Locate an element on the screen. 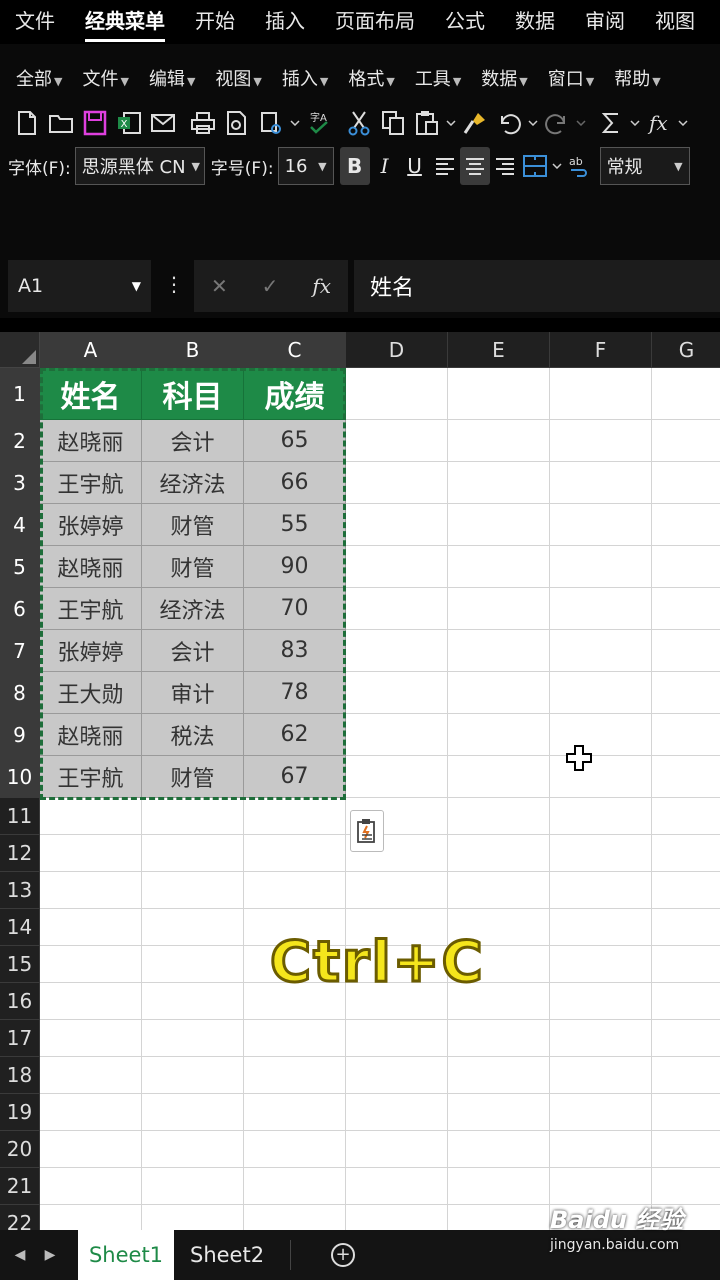  cell-D7 is located at coordinates (397, 651).